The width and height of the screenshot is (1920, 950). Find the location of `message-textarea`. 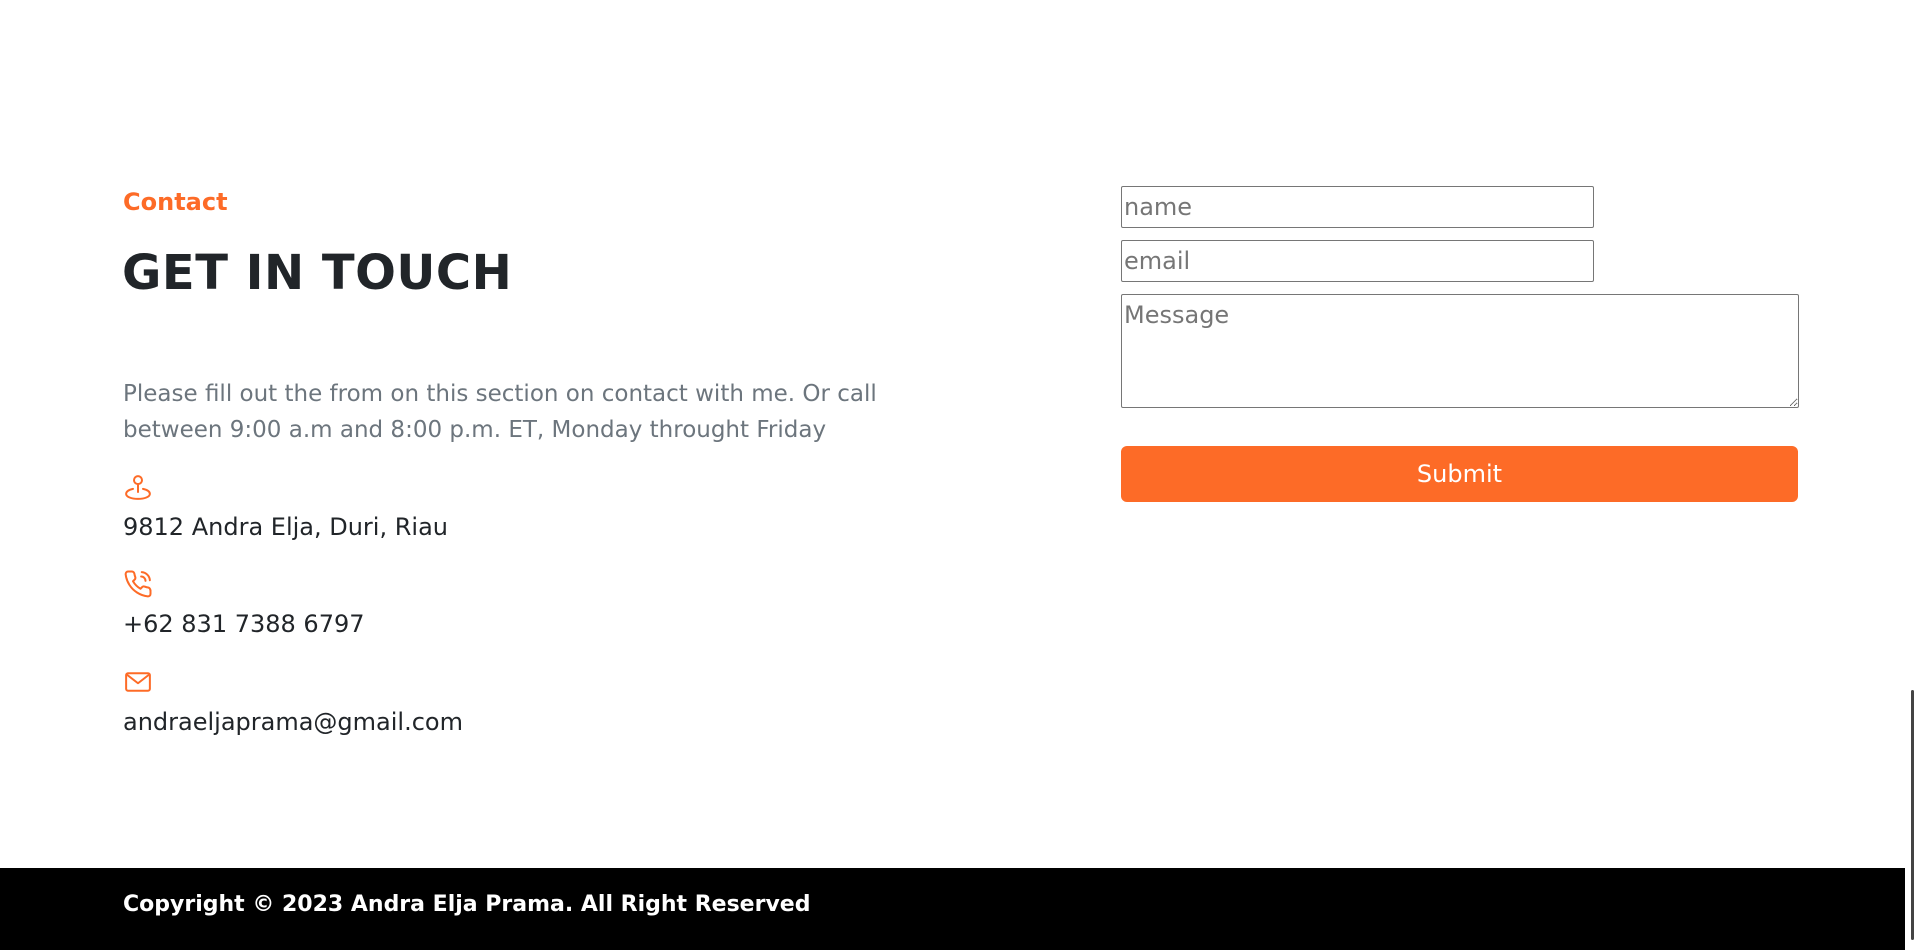

message-textarea is located at coordinates (1460, 351).